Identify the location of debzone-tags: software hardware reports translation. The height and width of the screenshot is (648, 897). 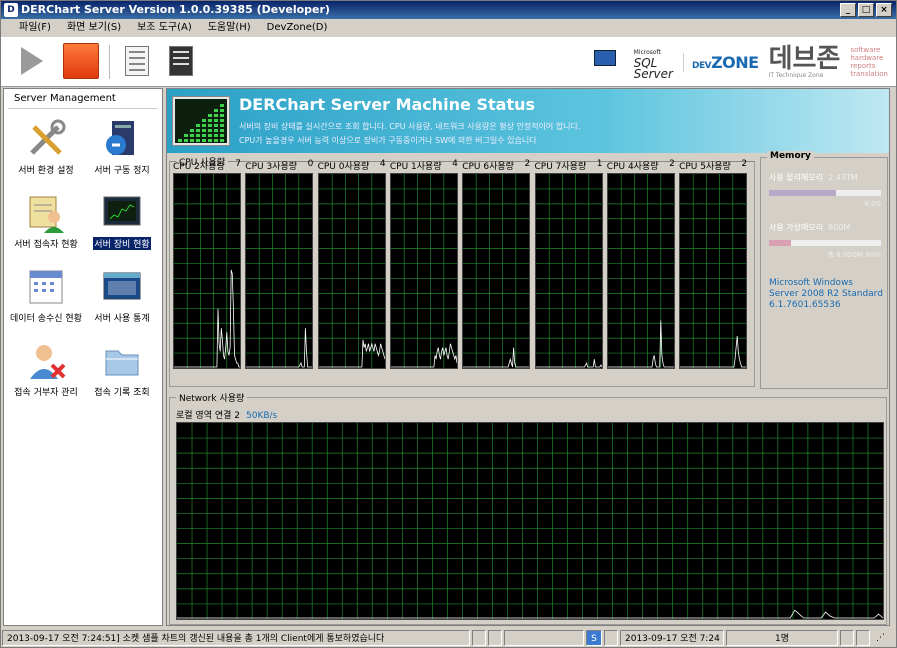
(869, 62).